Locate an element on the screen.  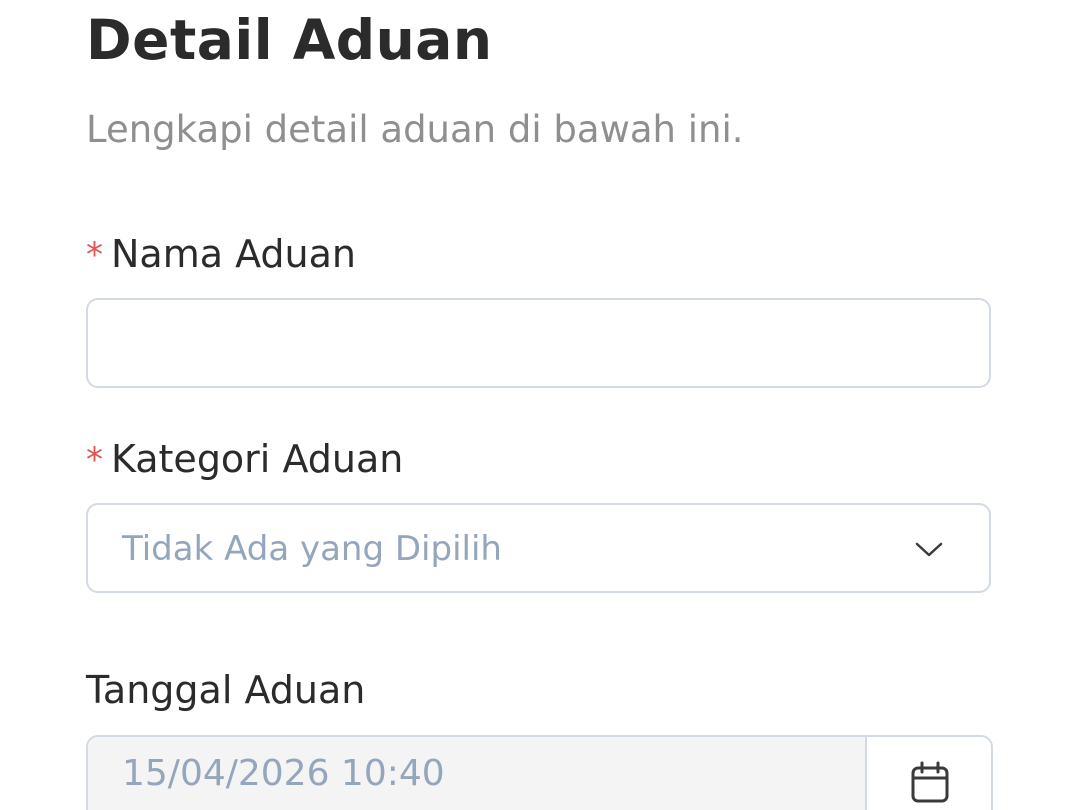
tanggal-aduan-input: 15/04/2026 10:40 is located at coordinates (477, 773).